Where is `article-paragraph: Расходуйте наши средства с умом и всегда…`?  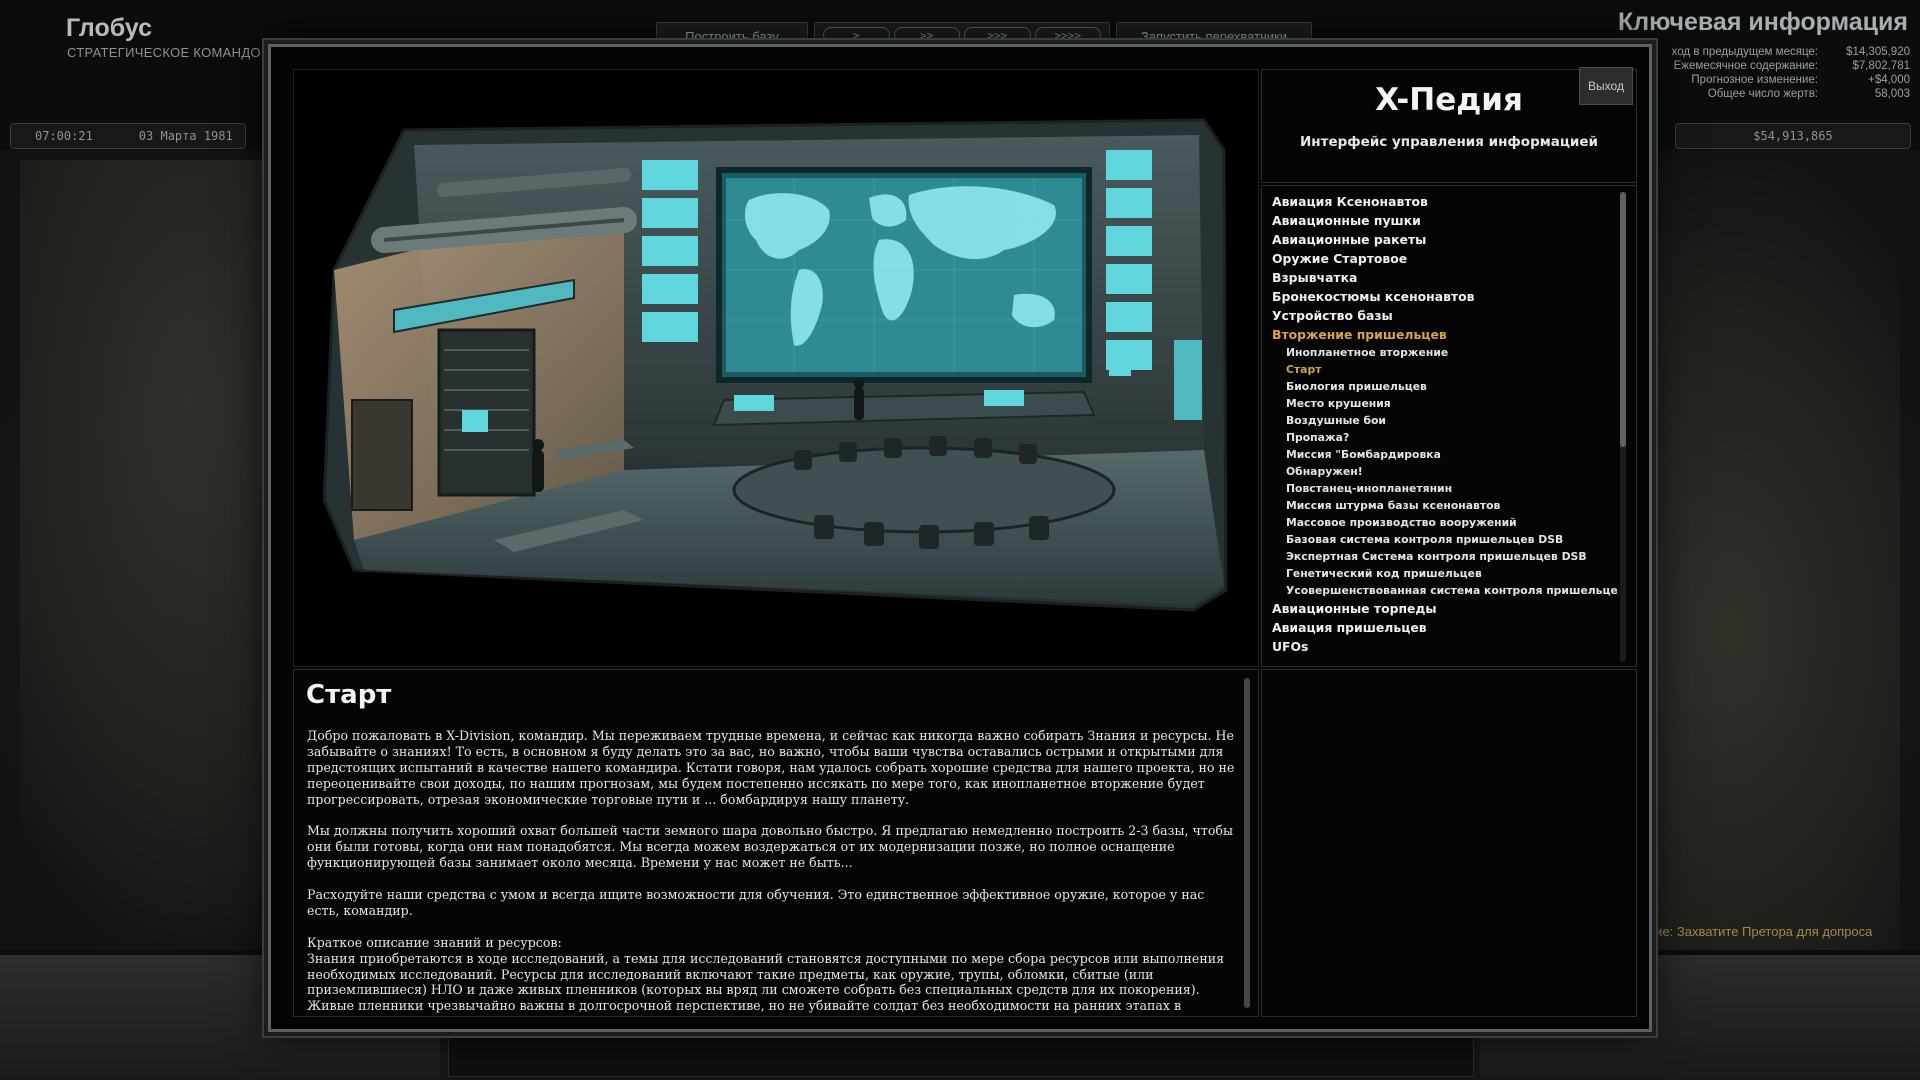 article-paragraph: Расходуйте наши средства с умом и всегда… is located at coordinates (756, 902).